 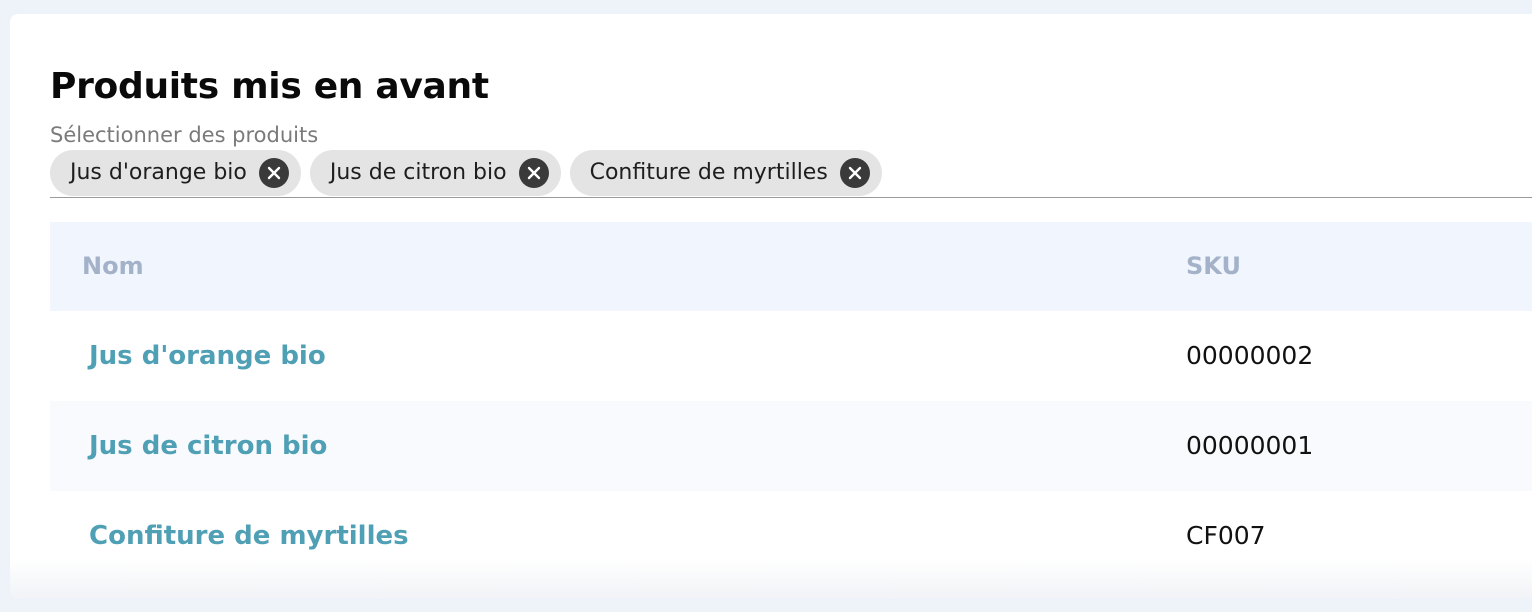 I want to click on product-select-label: Sélectionner des produits, so click(x=184, y=135).